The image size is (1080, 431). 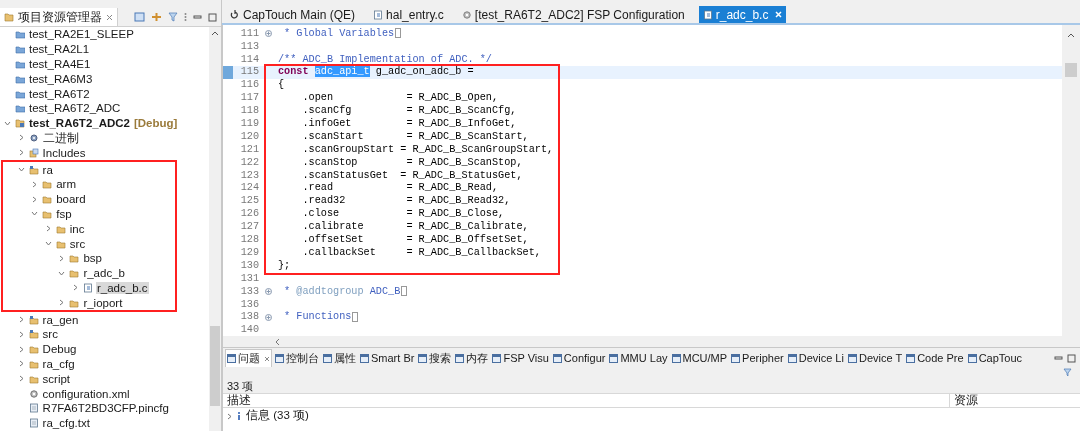 What do you see at coordinates (409, 111) in the screenshot?
I see `code-line: .scanCfg = R_ADC_B_ScanCfg,` at bounding box center [409, 111].